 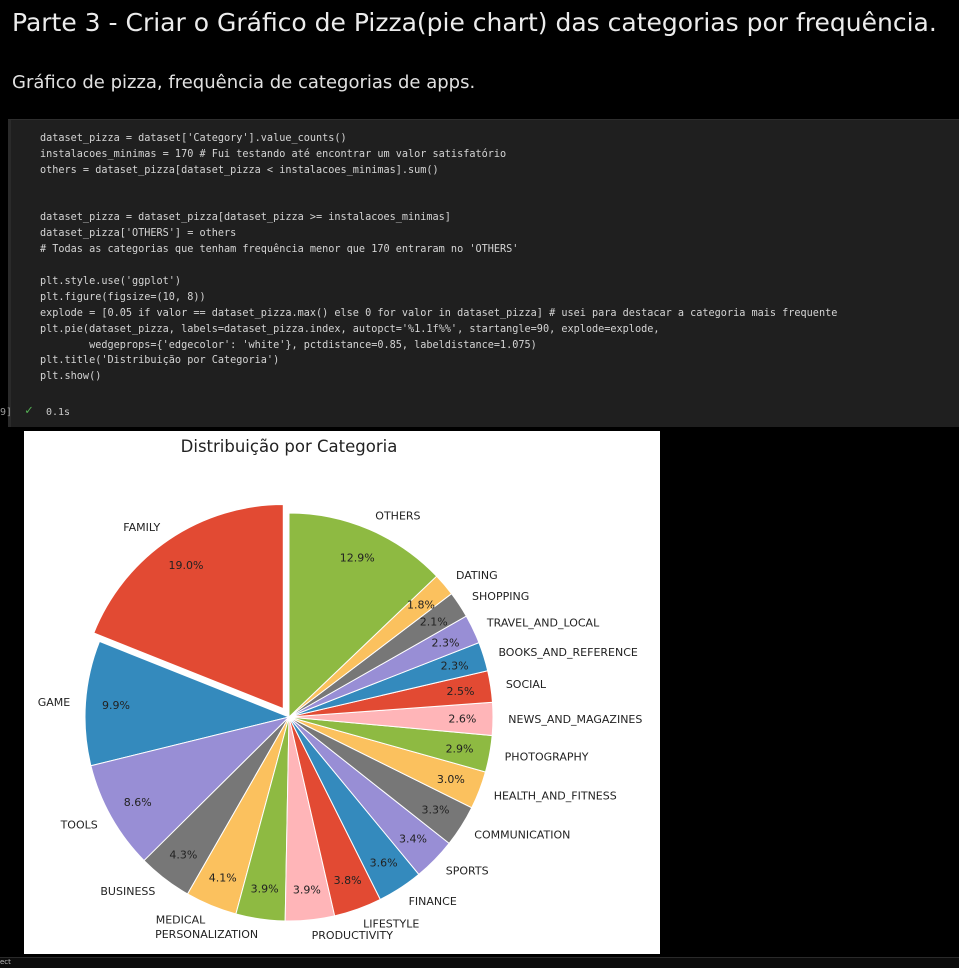 What do you see at coordinates (127, 891) in the screenshot?
I see `pie-category-label: BUSINESS` at bounding box center [127, 891].